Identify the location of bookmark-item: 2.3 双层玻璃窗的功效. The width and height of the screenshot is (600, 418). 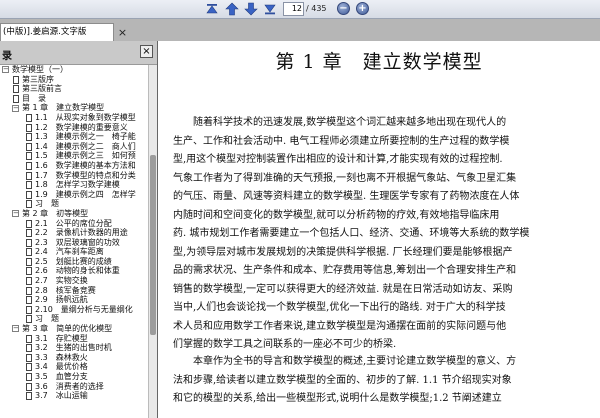
(74, 243).